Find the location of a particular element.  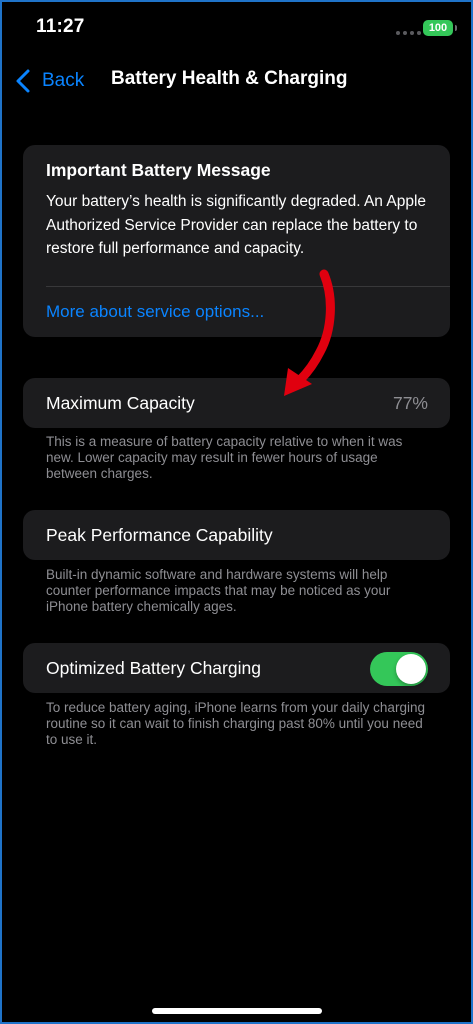

back-button: Back is located at coordinates (48, 81).